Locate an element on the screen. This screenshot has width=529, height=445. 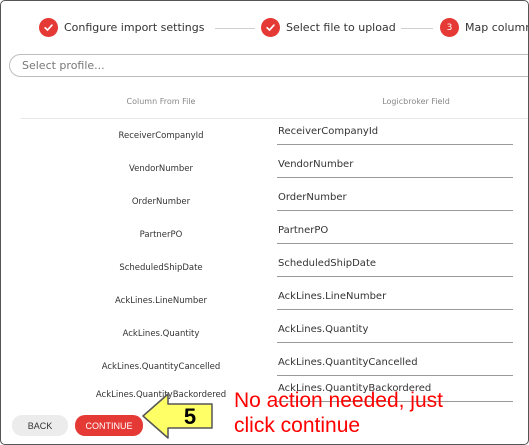
source-column: OrderNumber is located at coordinates (161, 202).